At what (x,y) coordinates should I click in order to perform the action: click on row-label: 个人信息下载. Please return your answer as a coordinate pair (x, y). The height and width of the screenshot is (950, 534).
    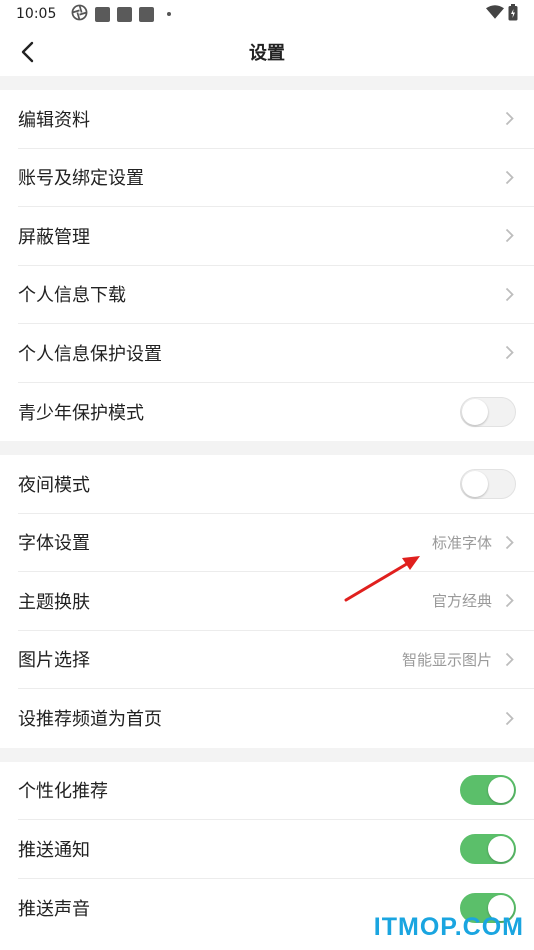
    Looking at the image, I should click on (72, 296).